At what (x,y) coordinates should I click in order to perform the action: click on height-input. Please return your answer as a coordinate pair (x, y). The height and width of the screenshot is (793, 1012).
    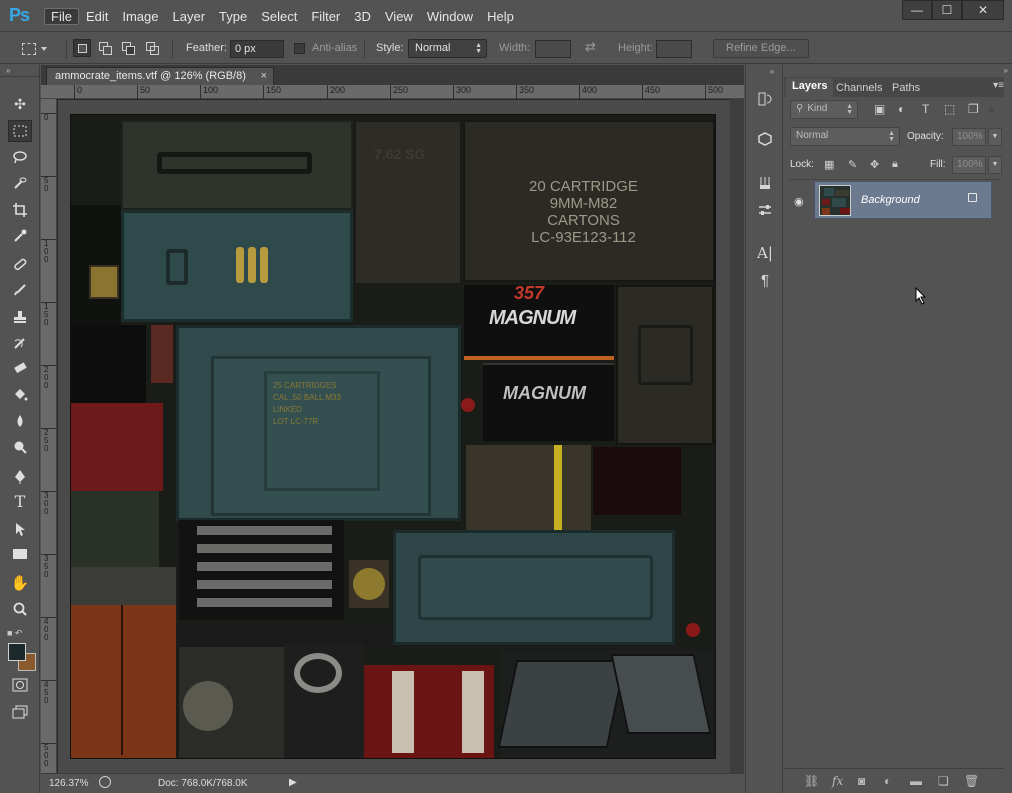
    Looking at the image, I should click on (674, 49).